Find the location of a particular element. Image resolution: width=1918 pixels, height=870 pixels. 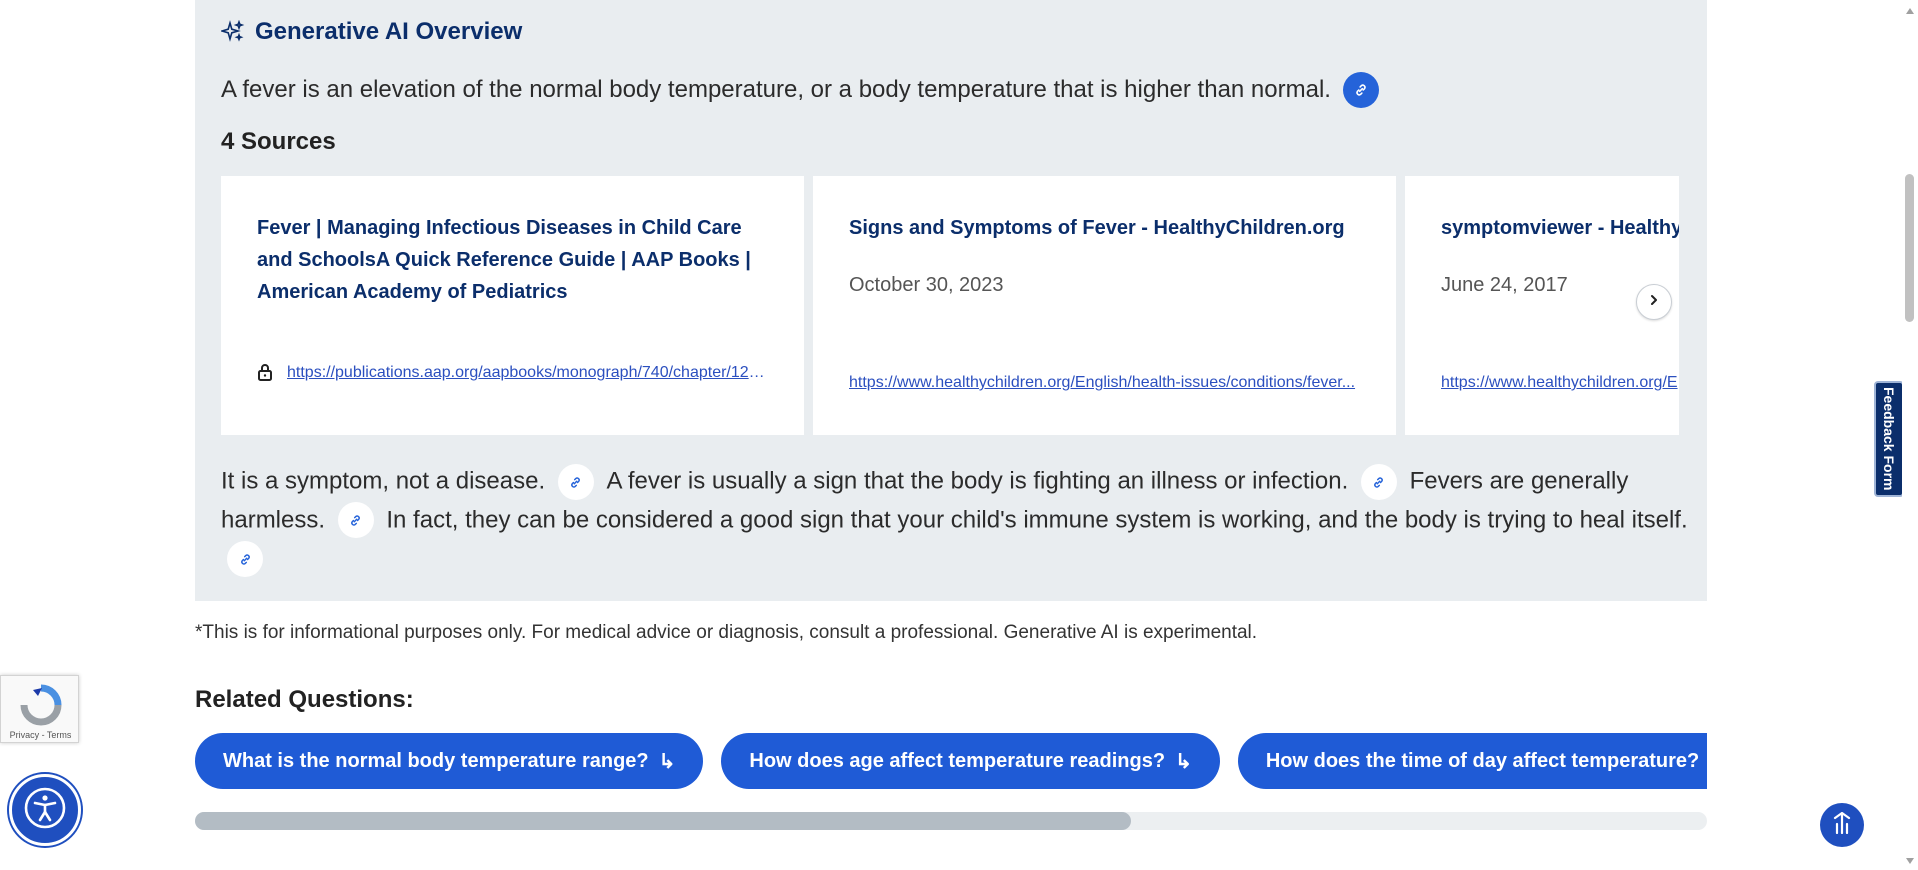

scroll-to-top-button is located at coordinates (1842, 825).